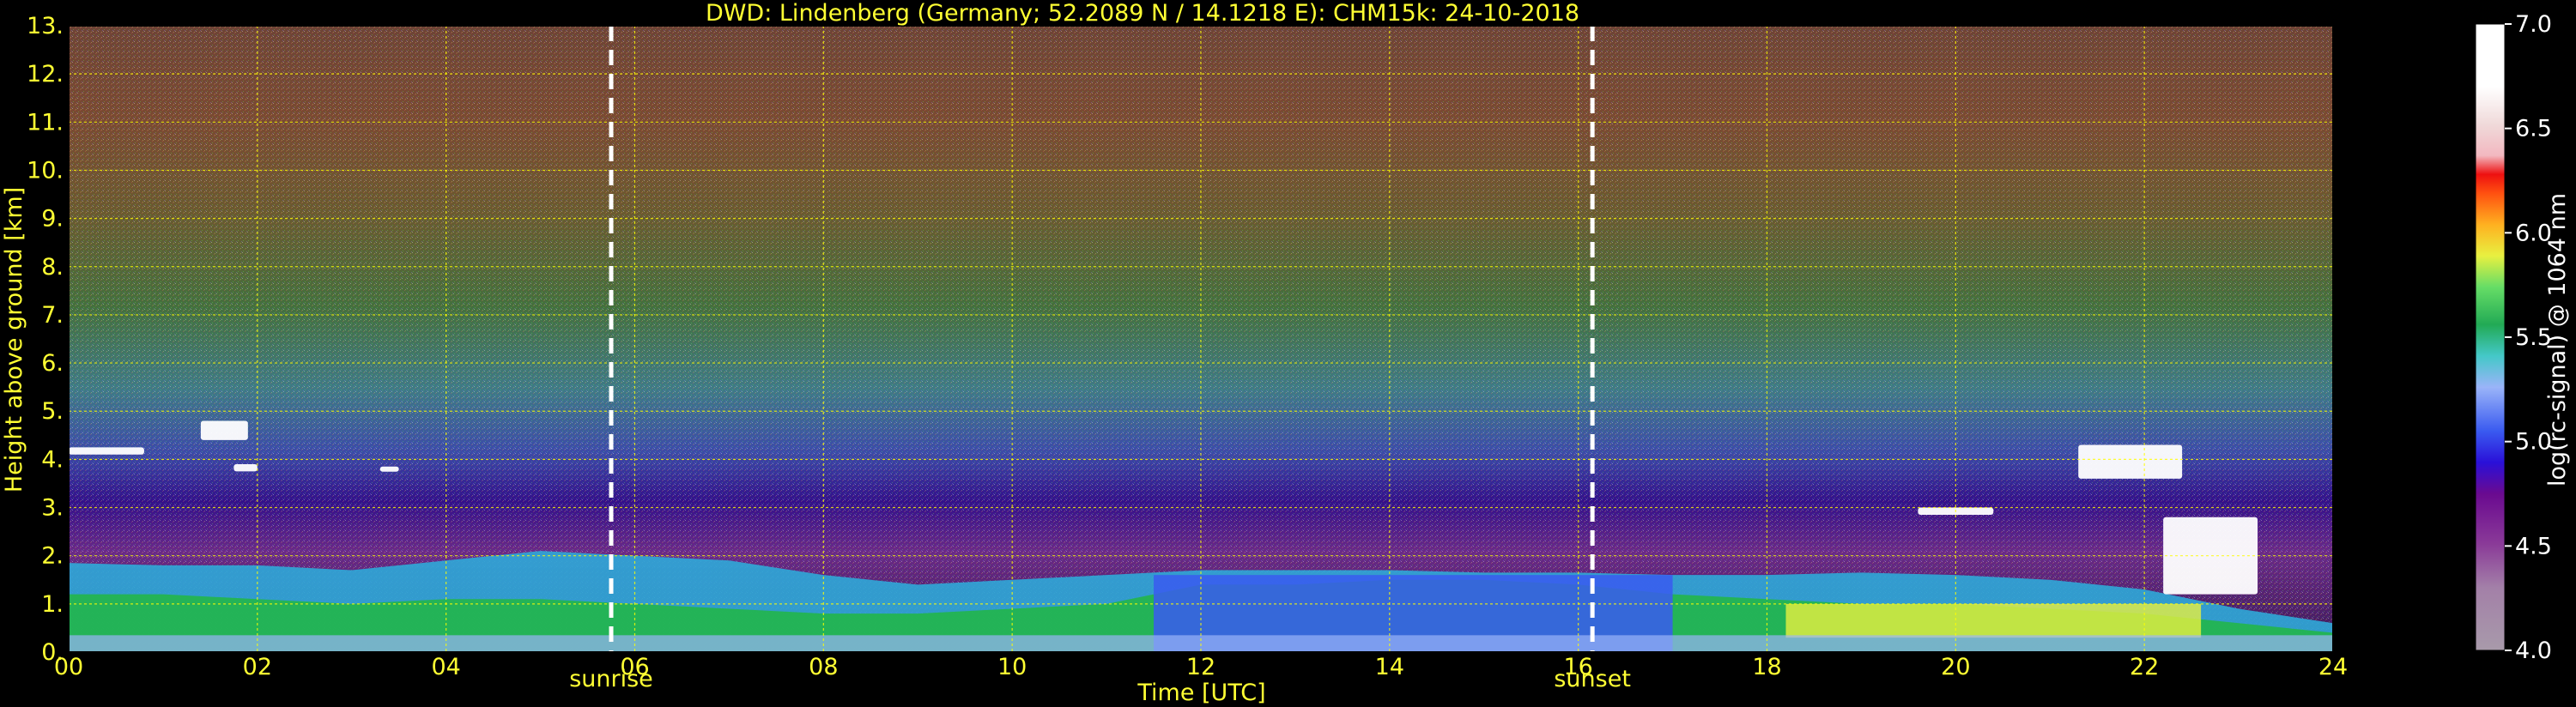  Describe the element at coordinates (52, 267) in the screenshot. I see `y-tick-label: 8.` at that location.